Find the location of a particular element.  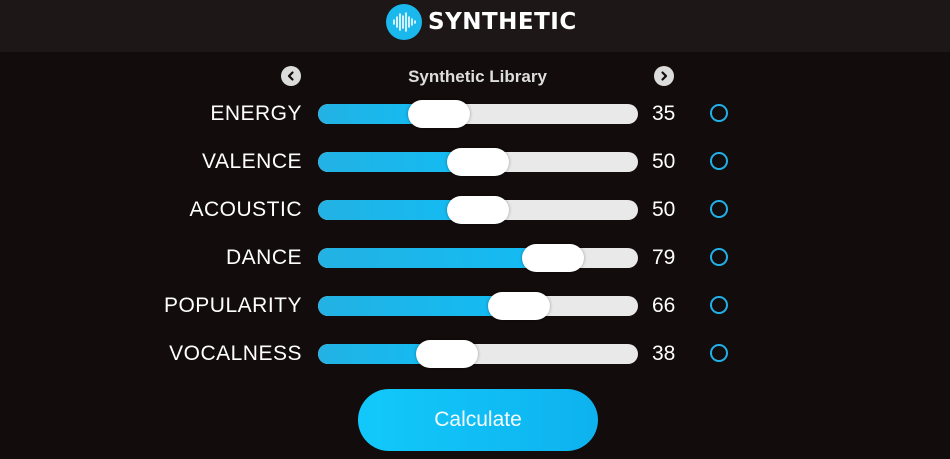

slider-value: 66 is located at coordinates (664, 305).